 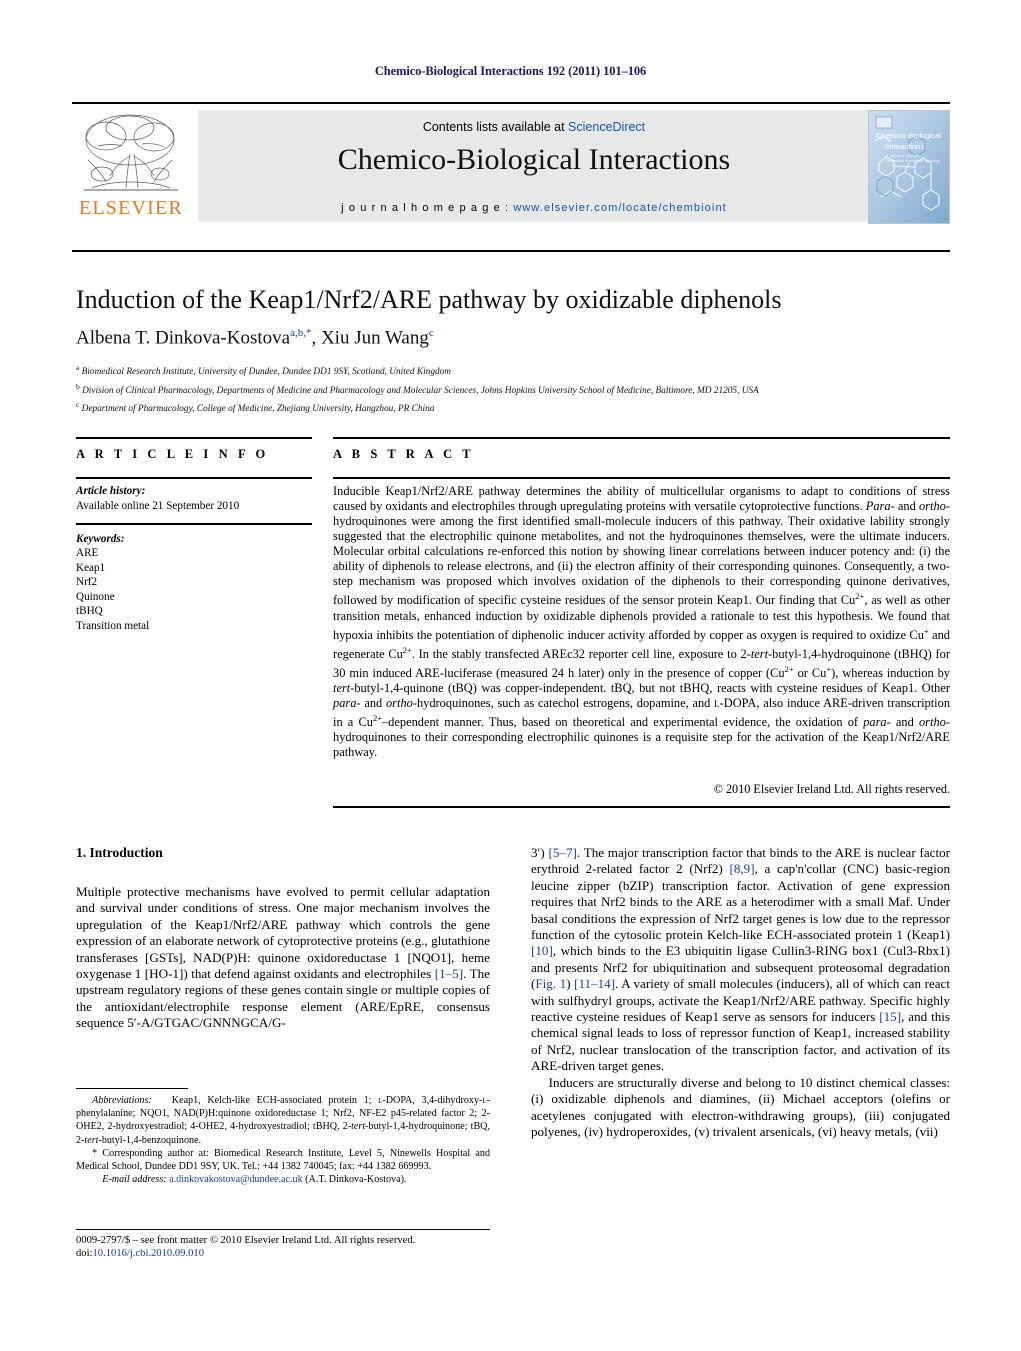 What do you see at coordinates (194, 478) in the screenshot?
I see `article-info-mid-rule` at bounding box center [194, 478].